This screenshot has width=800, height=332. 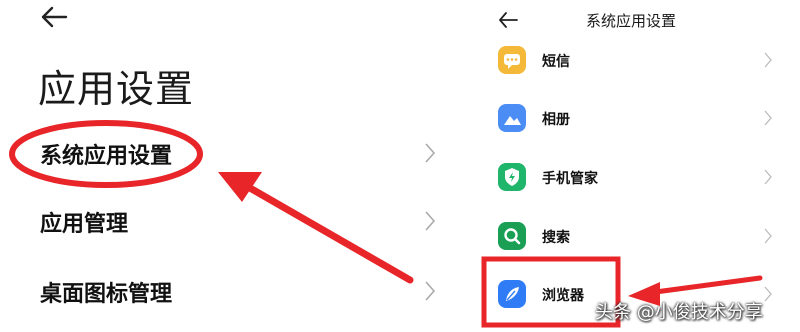 What do you see at coordinates (231, 154) in the screenshot?
I see `settings-item-system-apps: 系统应用设置` at bounding box center [231, 154].